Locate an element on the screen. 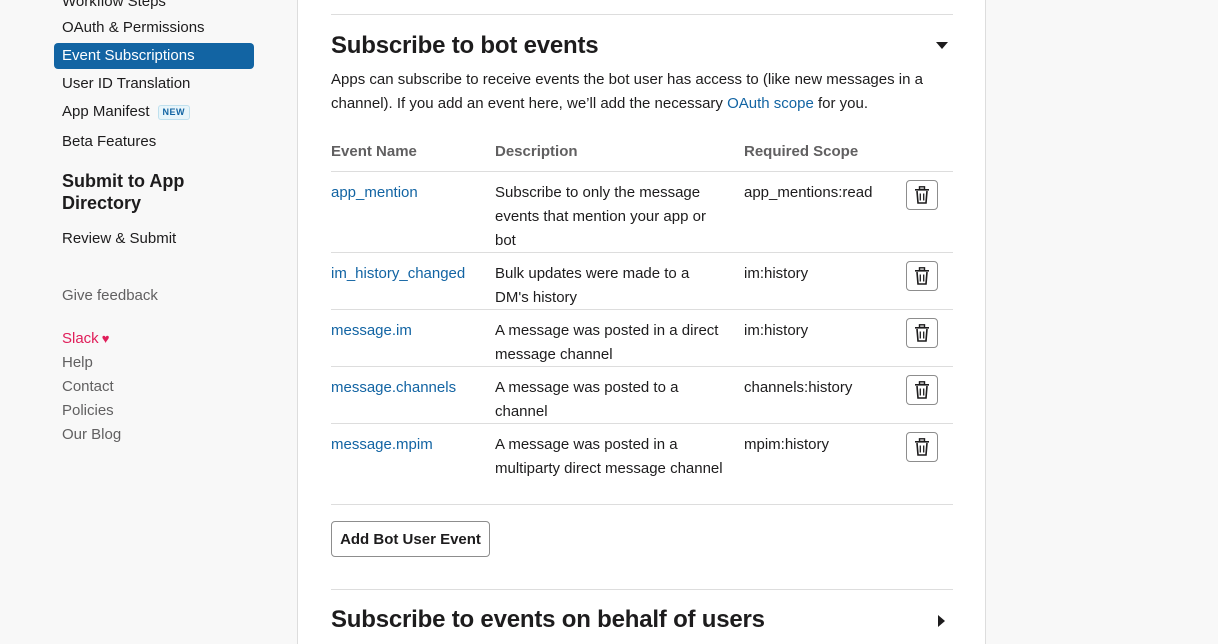  event-description: Bulk updates were made to a DM's history is located at coordinates (592, 285).